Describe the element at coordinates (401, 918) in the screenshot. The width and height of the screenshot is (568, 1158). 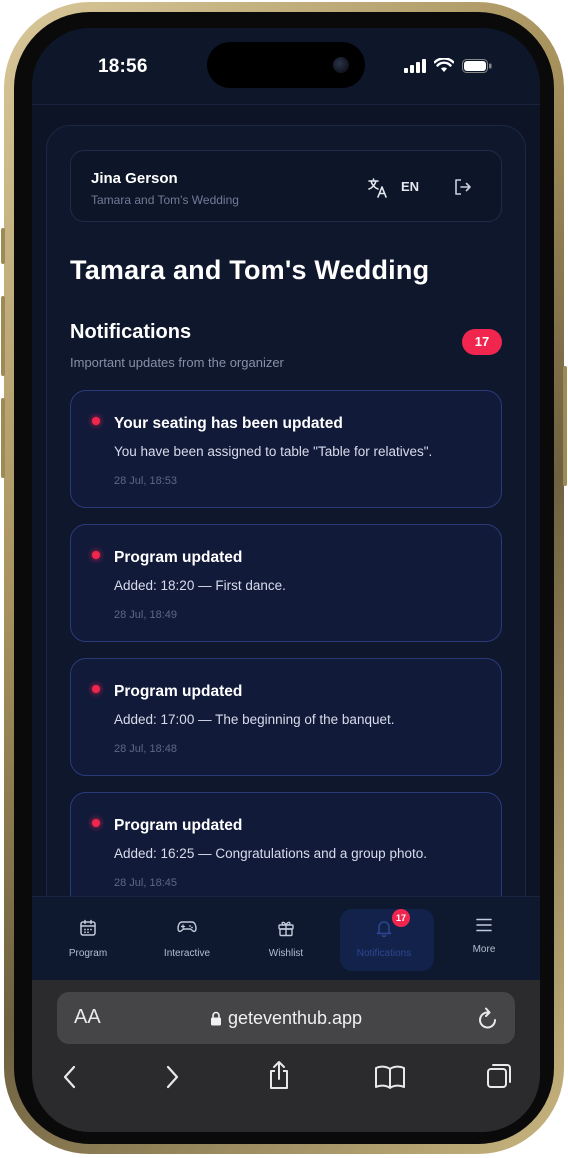
I see `tab-badge: 17` at that location.